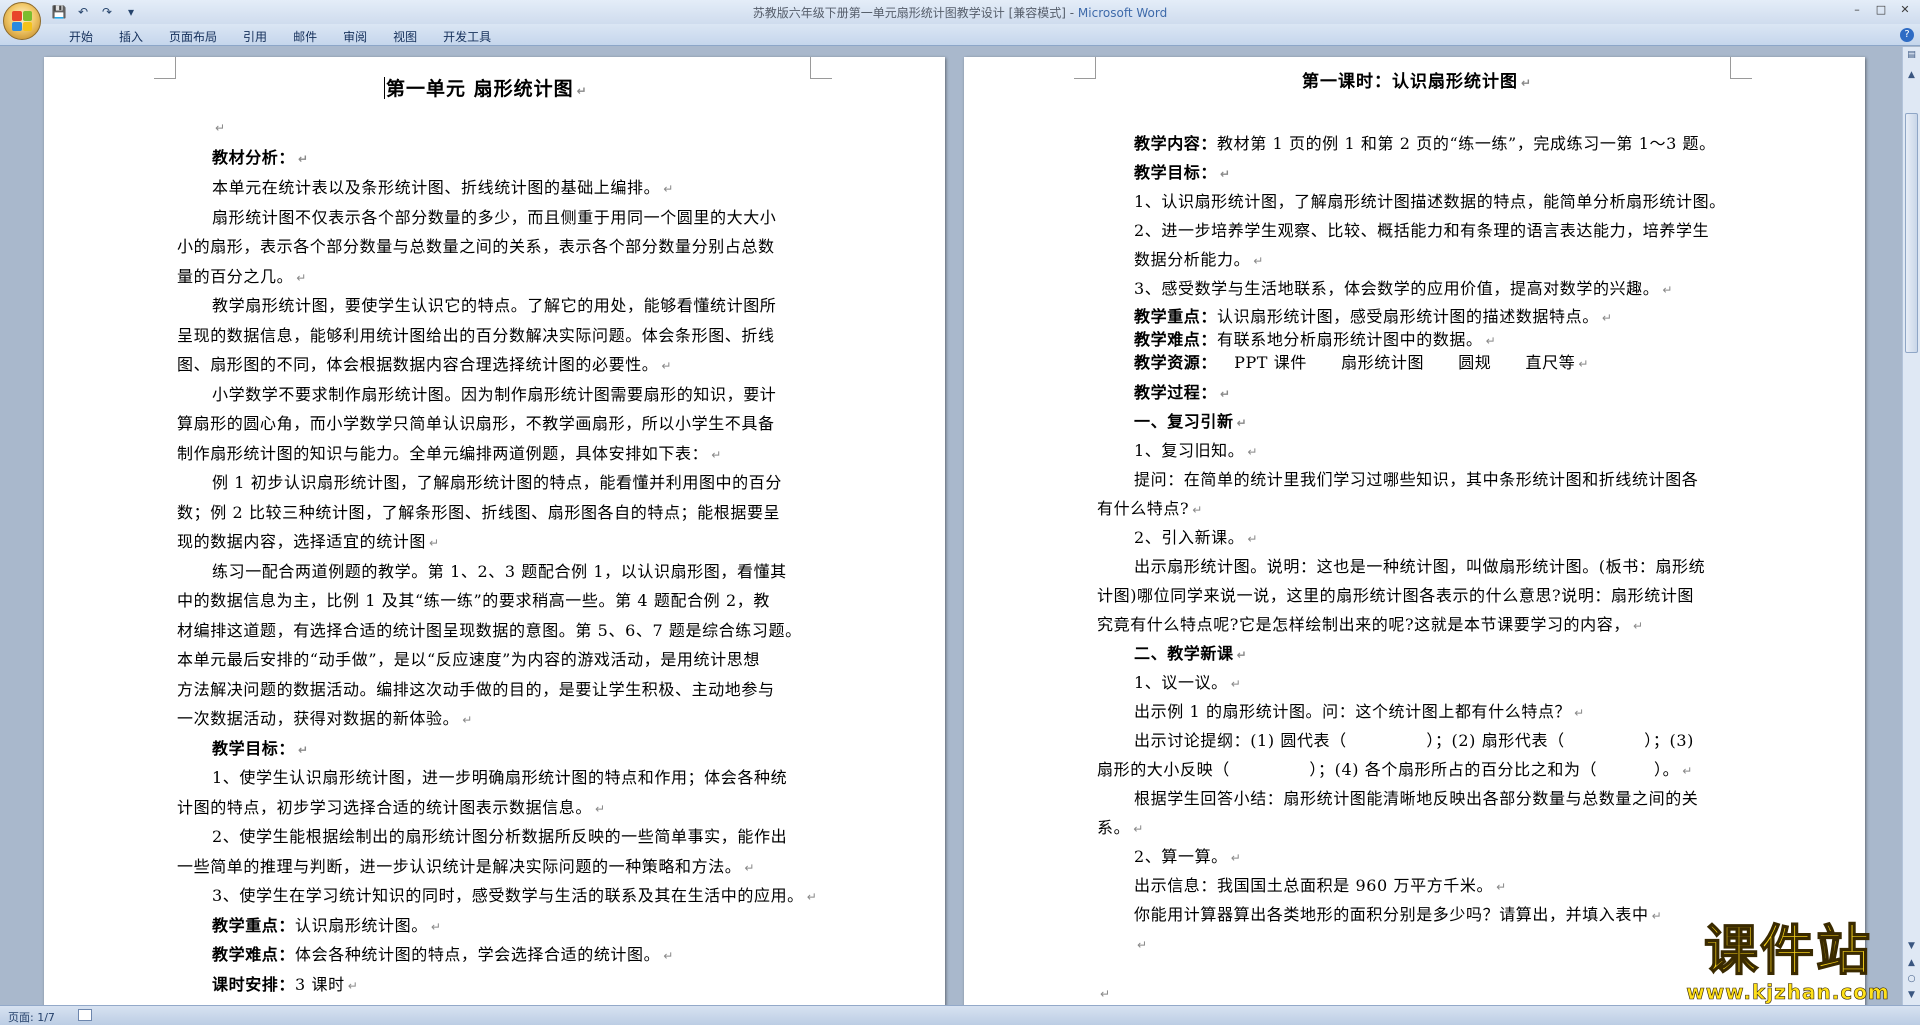 The image size is (1920, 1025). Describe the element at coordinates (1361, 362) in the screenshot. I see `paragraph: 教学资源： PPT 课件 扇形统计图 圆规 直尺等 ↵` at that location.